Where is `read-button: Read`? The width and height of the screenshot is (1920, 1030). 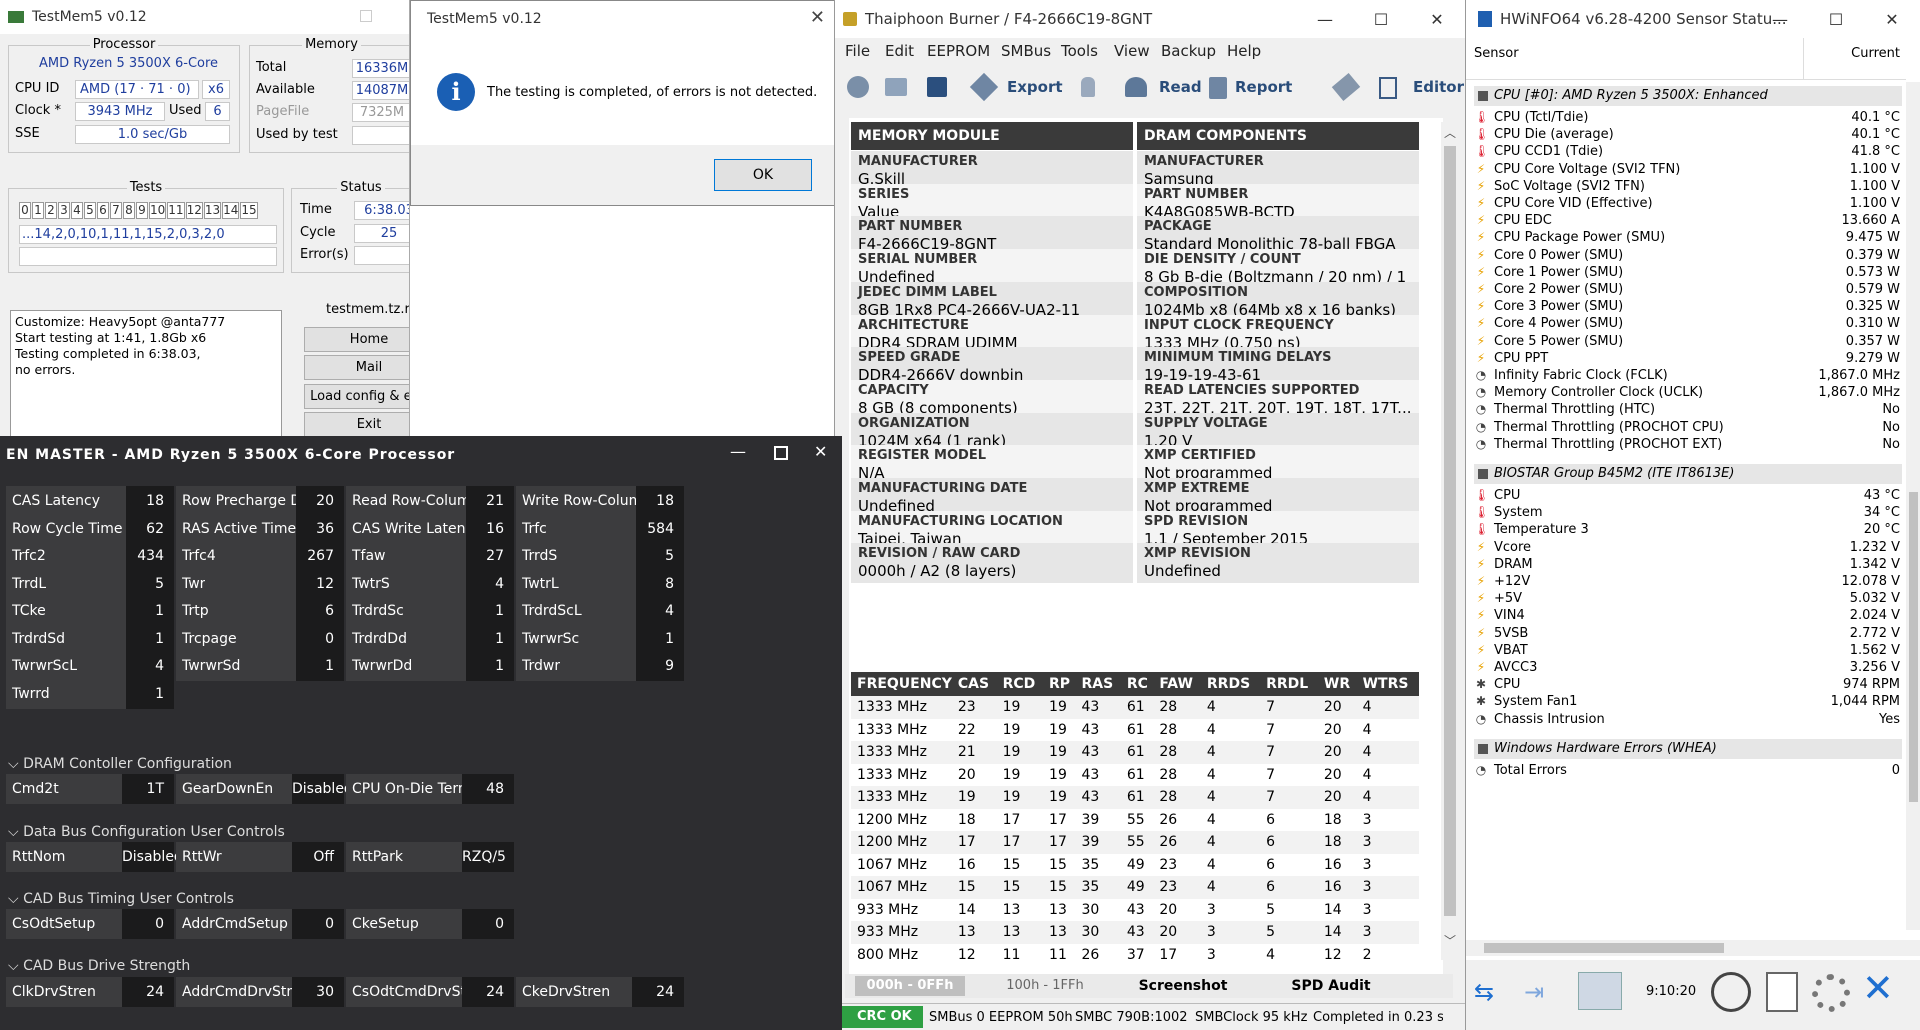
read-button: Read is located at coordinates (1180, 87).